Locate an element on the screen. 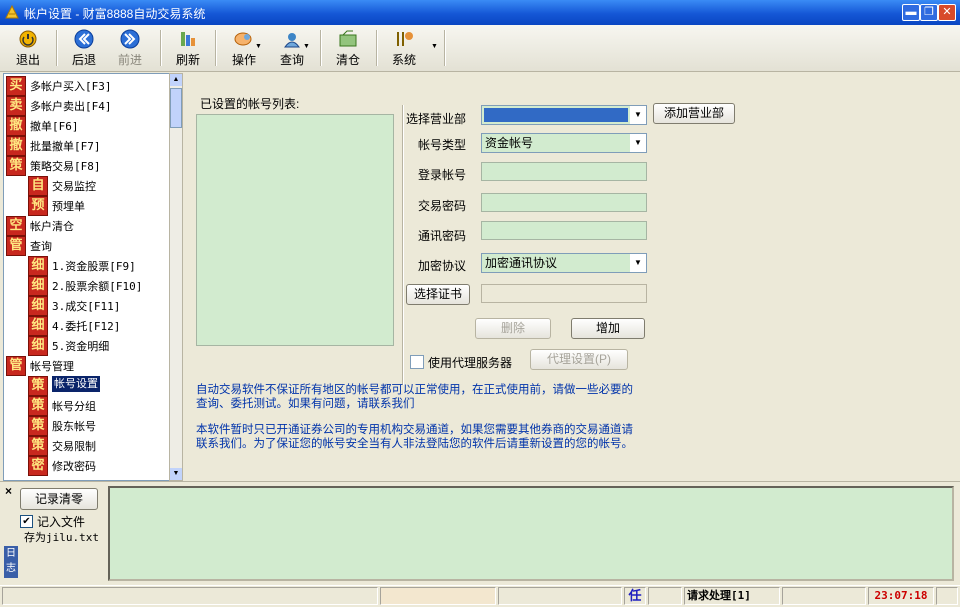 This screenshot has height=607, width=960. log-to-file-checkbox: ✔ is located at coordinates (26, 521).